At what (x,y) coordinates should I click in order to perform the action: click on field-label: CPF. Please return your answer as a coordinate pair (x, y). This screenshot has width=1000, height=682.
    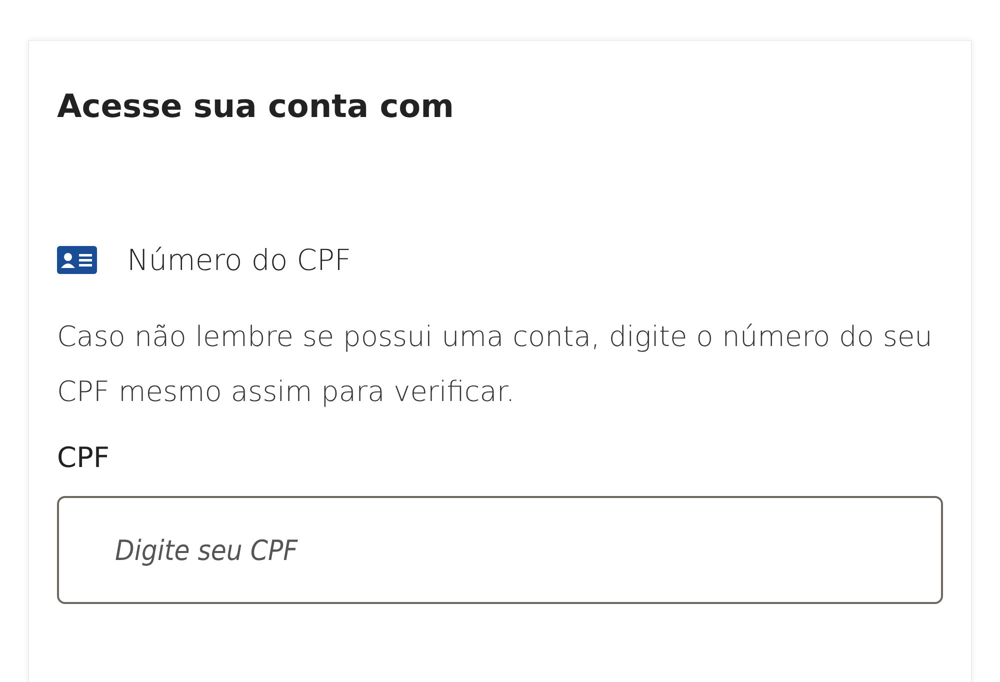
    Looking at the image, I should click on (84, 457).